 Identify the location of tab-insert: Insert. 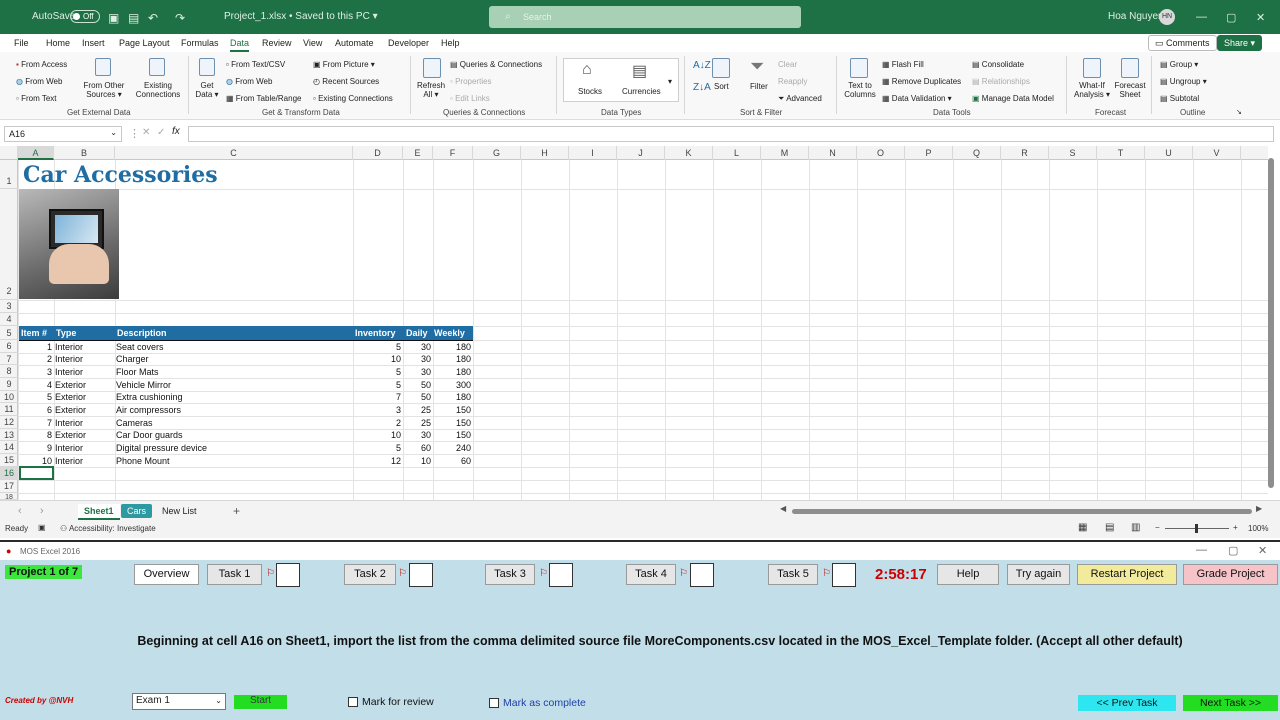
(93, 43).